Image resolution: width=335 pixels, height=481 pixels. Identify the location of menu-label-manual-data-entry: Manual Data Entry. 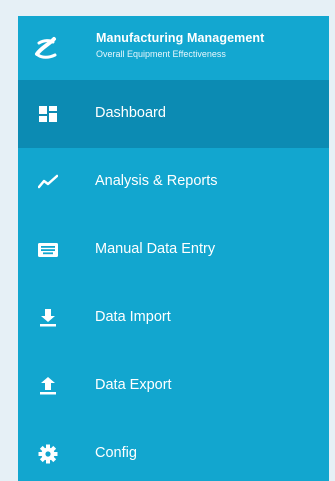
(155, 249).